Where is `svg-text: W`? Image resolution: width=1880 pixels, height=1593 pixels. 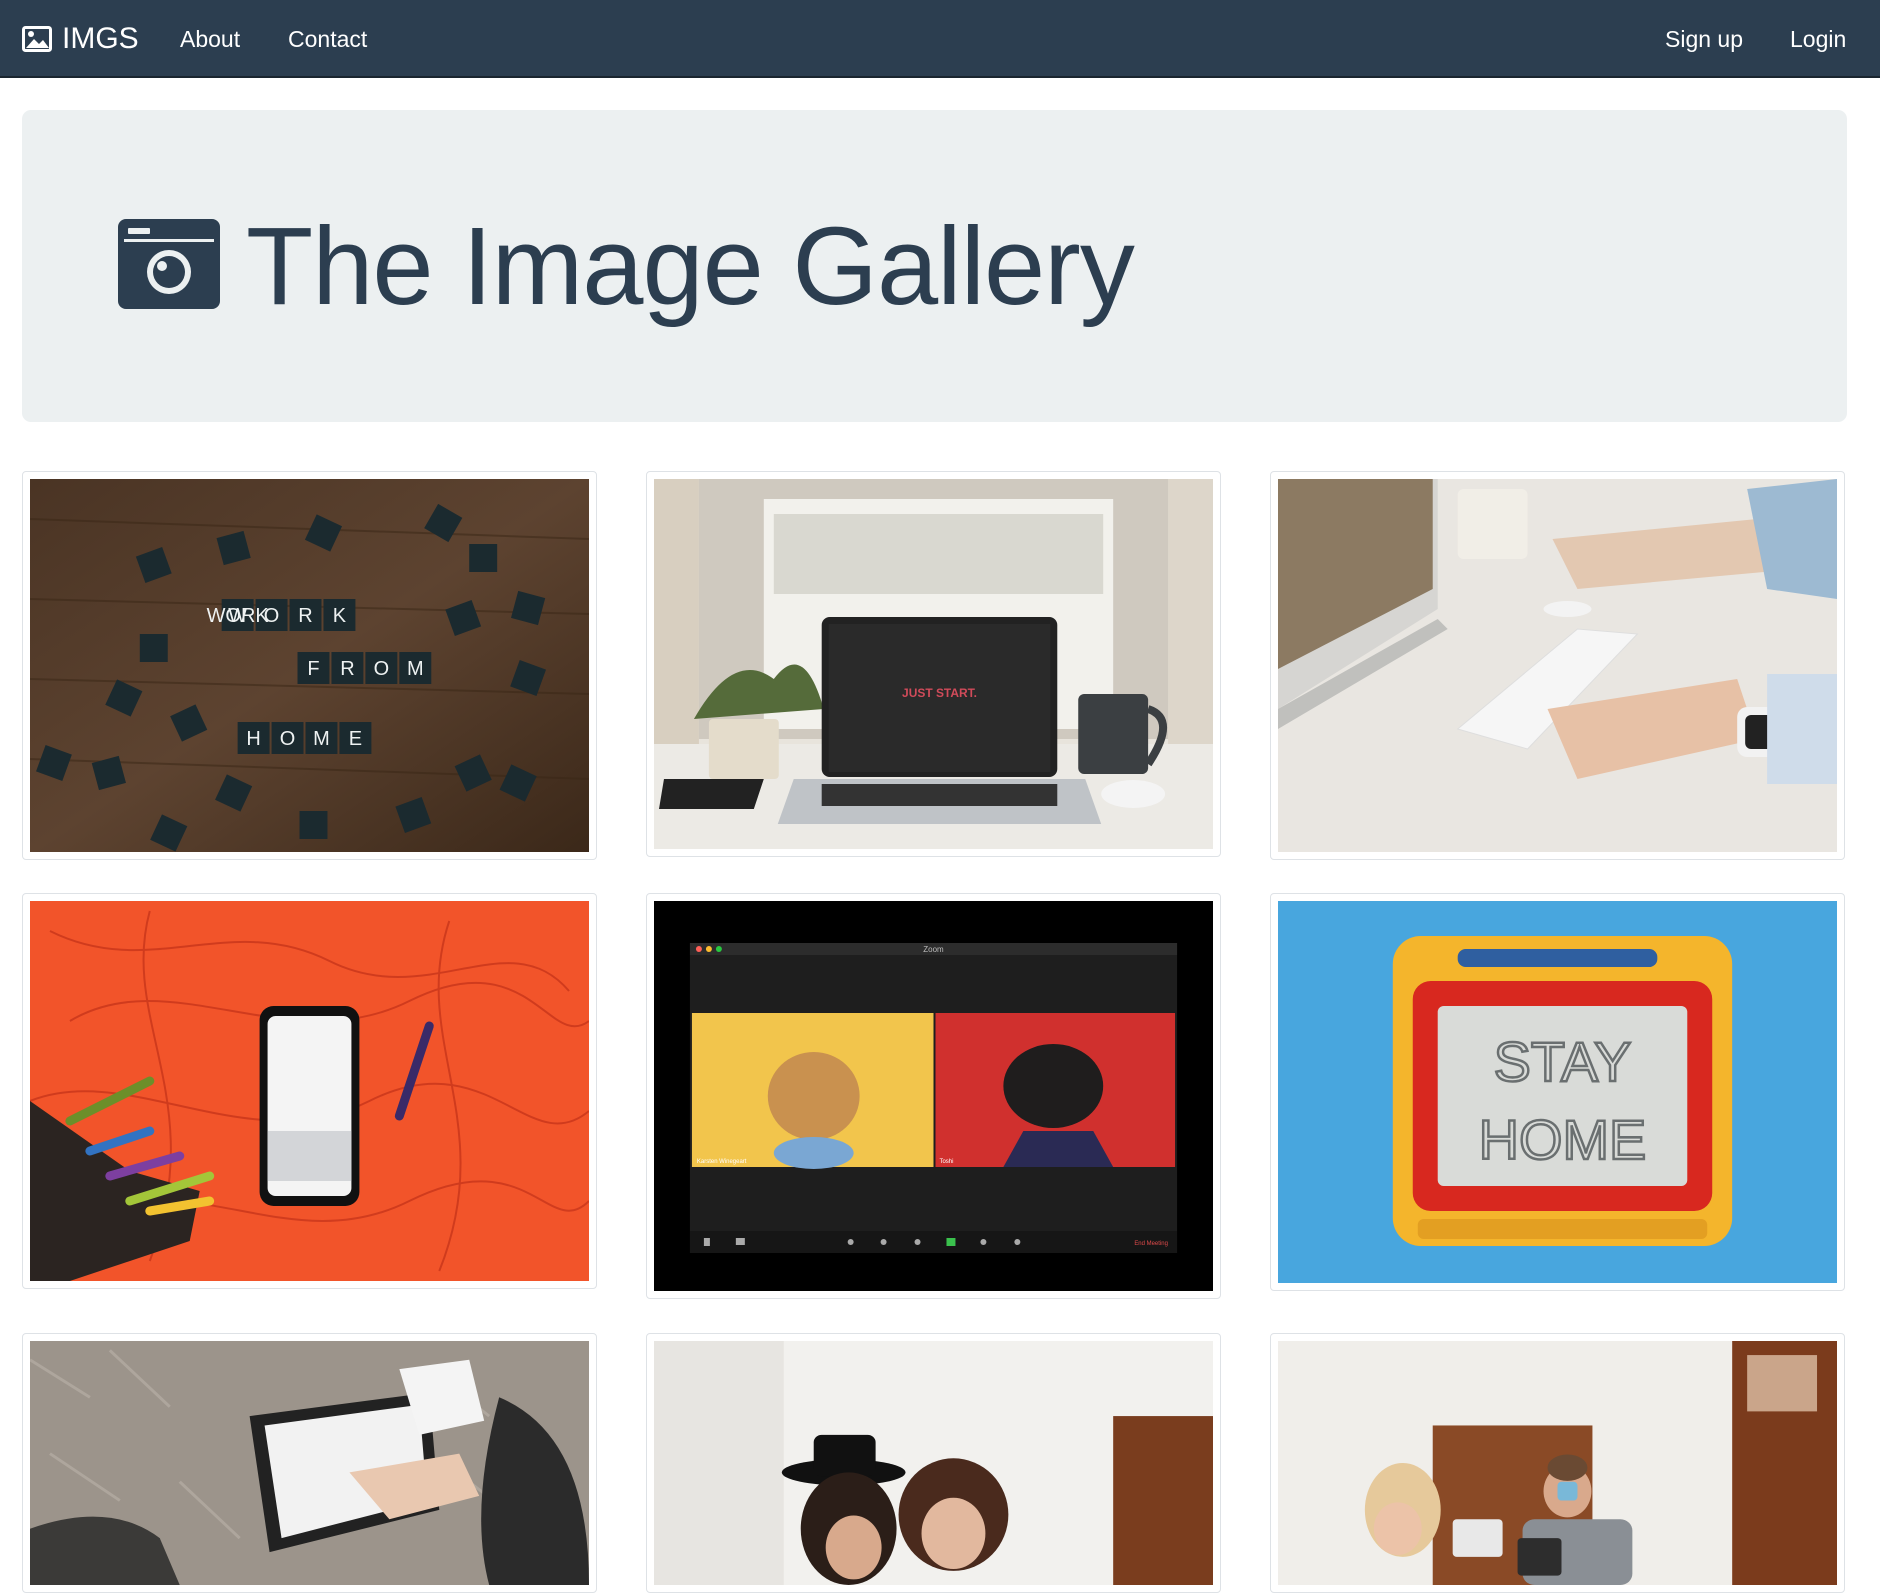
svg-text: W is located at coordinates (237, 616).